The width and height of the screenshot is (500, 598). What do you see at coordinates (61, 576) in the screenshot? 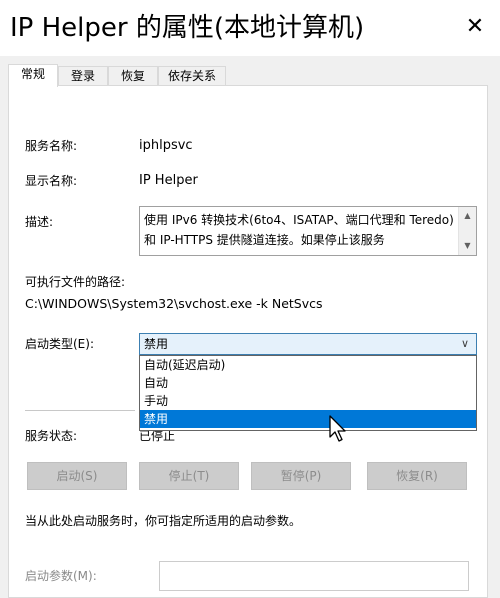
I see `start-params-label: 启动参数(M):` at bounding box center [61, 576].